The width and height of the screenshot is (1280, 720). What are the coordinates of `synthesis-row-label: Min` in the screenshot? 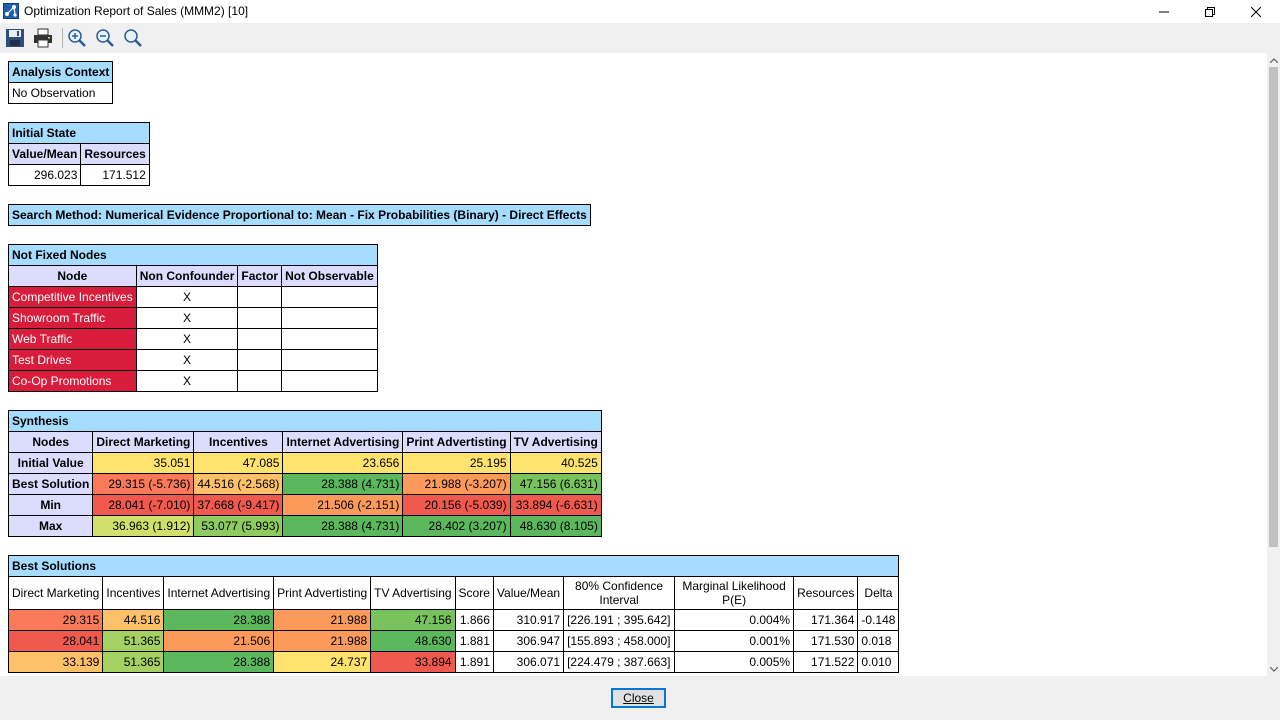 It's located at (50, 505).